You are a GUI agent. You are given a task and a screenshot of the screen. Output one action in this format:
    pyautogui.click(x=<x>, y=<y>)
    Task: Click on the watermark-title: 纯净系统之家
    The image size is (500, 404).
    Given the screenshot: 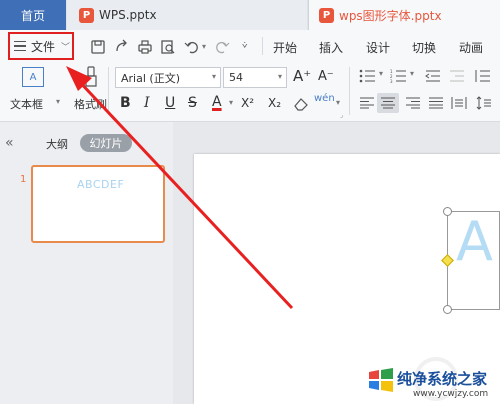 What is the action you would take?
    pyautogui.click(x=442, y=379)
    